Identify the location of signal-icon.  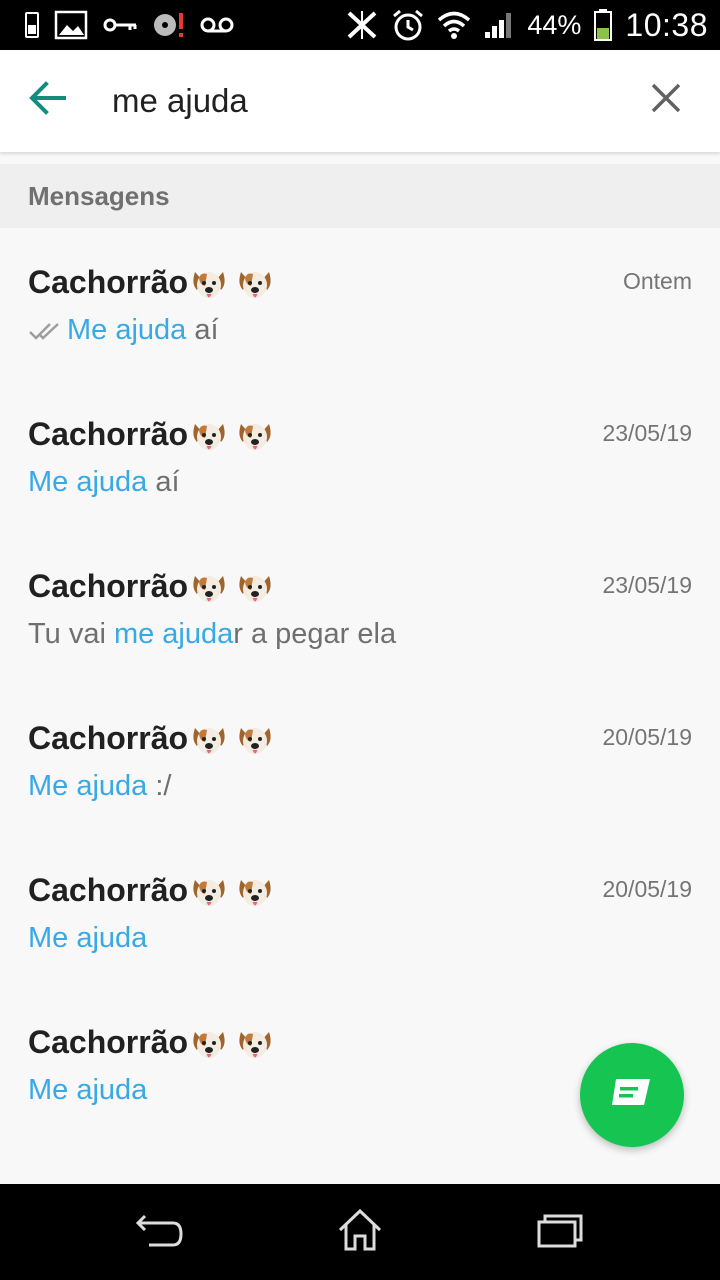
(499, 25).